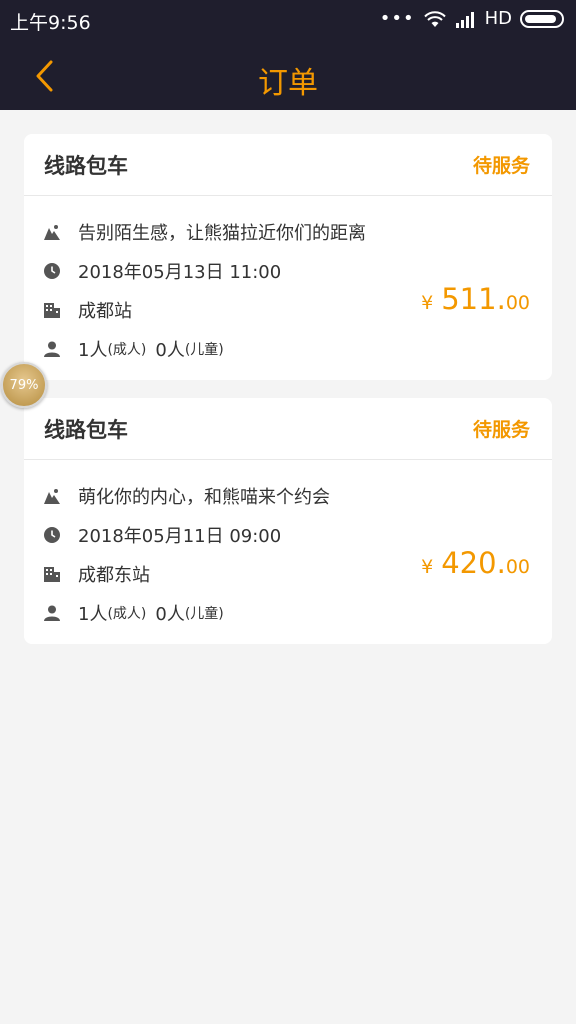 Image resolution: width=576 pixels, height=1024 pixels. Describe the element at coordinates (288, 83) in the screenshot. I see `page-title: 订单` at that location.